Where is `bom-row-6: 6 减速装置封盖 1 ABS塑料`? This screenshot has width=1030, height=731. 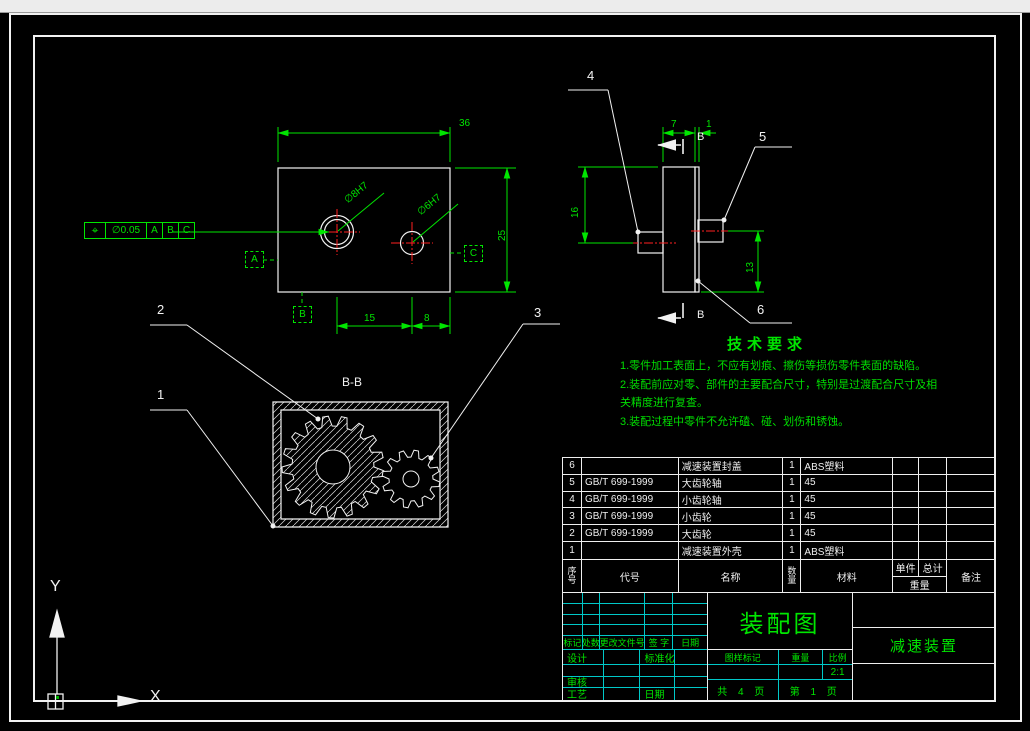
bom-row-6: 6 减速装置封盖 1 ABS塑料 is located at coordinates (779, 466).